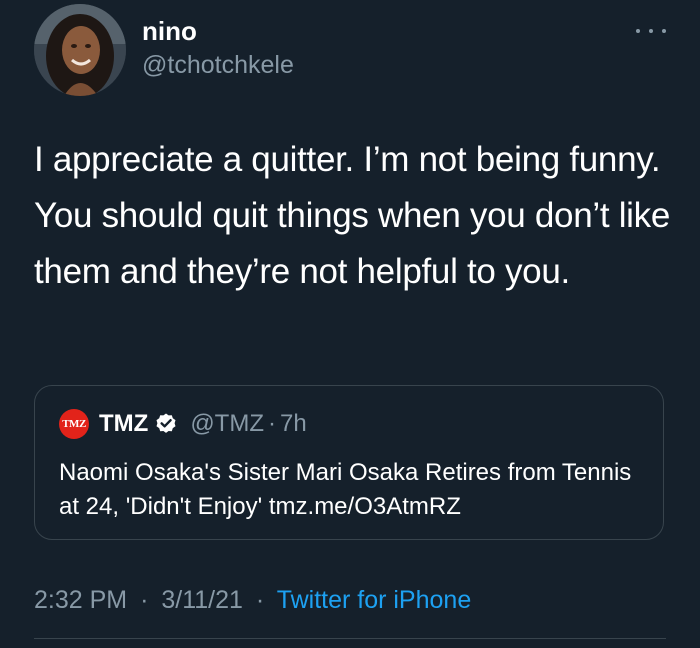 This screenshot has width=700, height=648. I want to click on quoted-tweet-header: TMZ TMZ @TMZ · 7h, so click(183, 424).